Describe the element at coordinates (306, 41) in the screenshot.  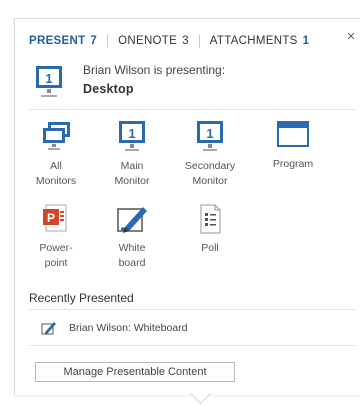
I see `tab-attachments-count: 1` at that location.